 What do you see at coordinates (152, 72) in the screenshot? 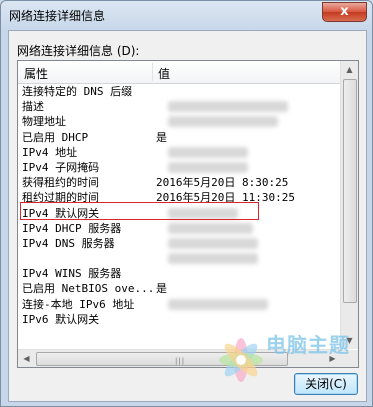
I see `column-separator` at bounding box center [152, 72].